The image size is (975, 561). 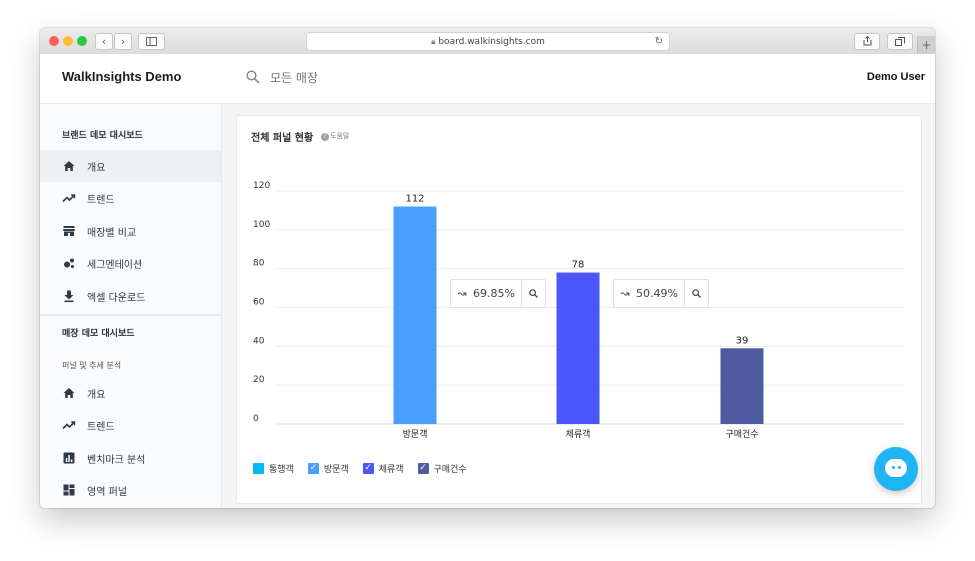 What do you see at coordinates (130, 166) in the screenshot?
I see `sidebar-item-brand-overview: 개요` at bounding box center [130, 166].